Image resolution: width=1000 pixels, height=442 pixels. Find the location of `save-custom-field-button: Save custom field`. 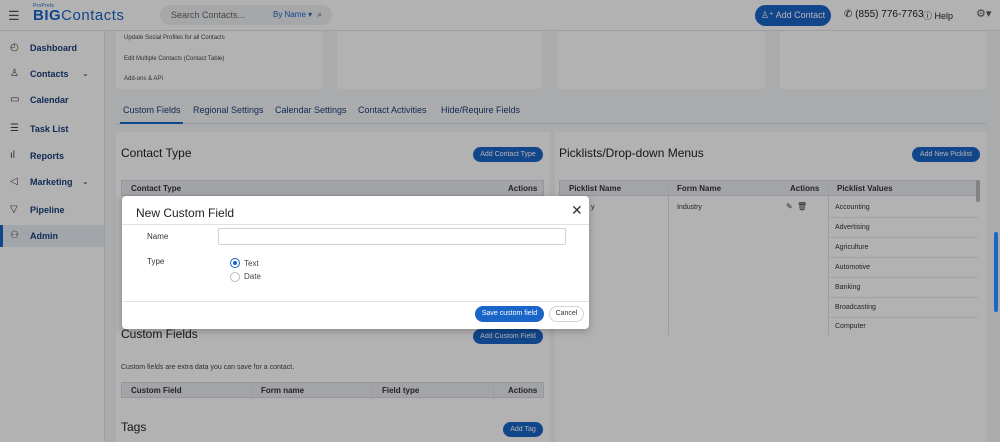

save-custom-field-button: Save custom field is located at coordinates (509, 314).